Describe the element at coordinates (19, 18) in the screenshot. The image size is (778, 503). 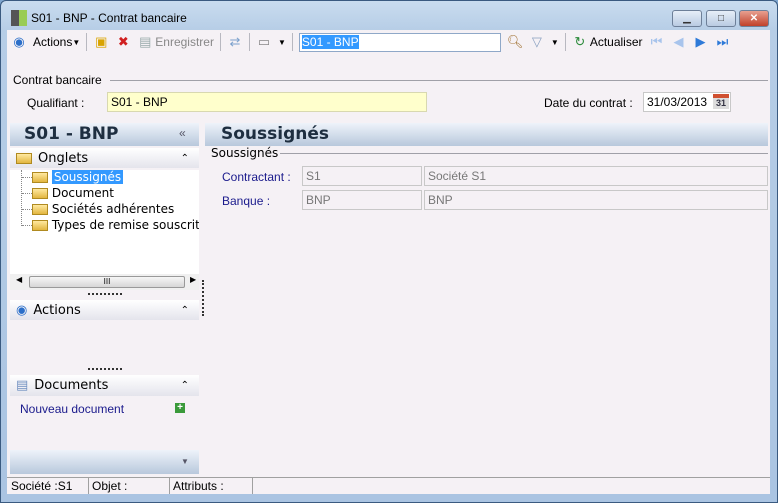
I see `app-icon` at that location.